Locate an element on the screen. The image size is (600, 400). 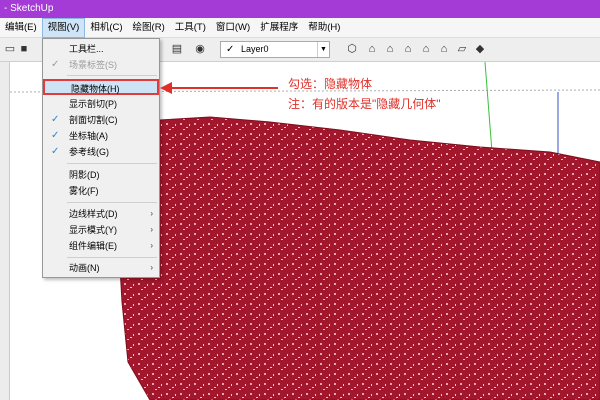
left-view-icon: ⌂ is located at coordinates (444, 49).